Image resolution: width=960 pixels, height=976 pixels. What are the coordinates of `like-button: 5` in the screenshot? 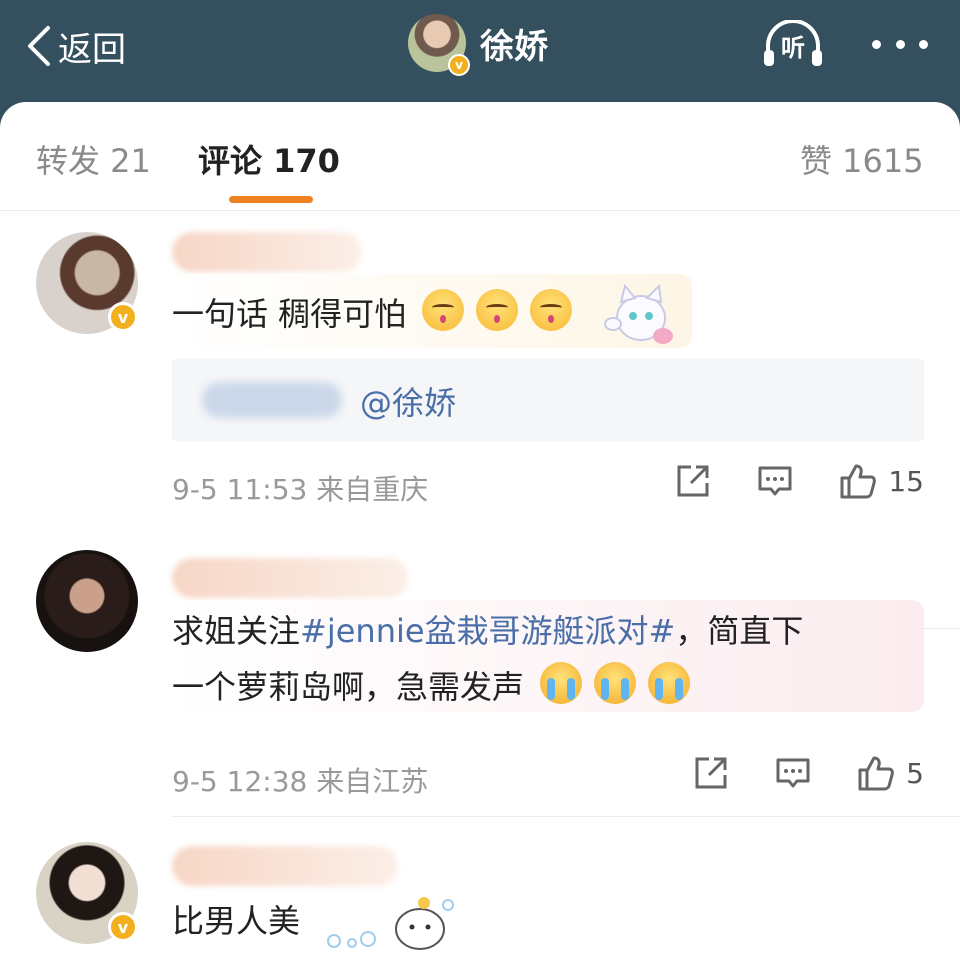 It's located at (890, 773).